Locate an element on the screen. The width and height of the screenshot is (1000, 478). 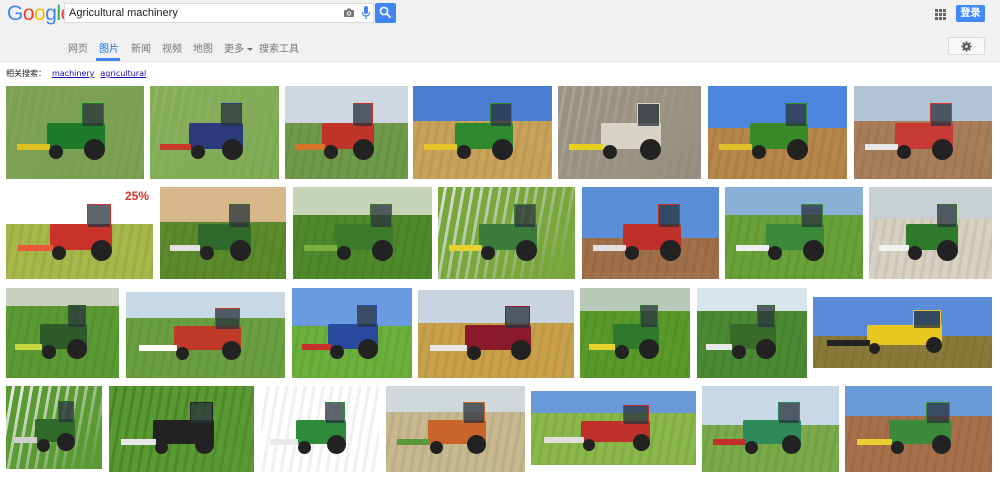
related-link-agricultural: agricultural is located at coordinates (123, 73).